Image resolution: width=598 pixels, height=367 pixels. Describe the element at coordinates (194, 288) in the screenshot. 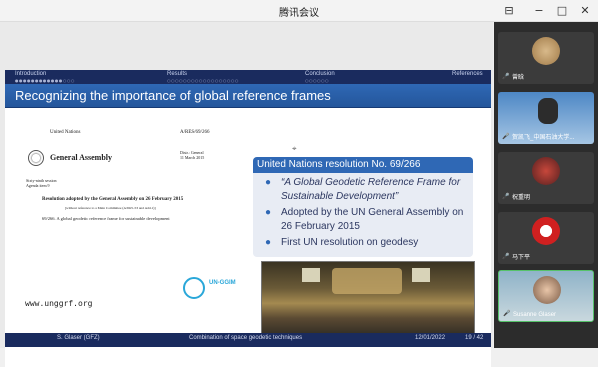

I see `ggim-logo-icon` at that location.